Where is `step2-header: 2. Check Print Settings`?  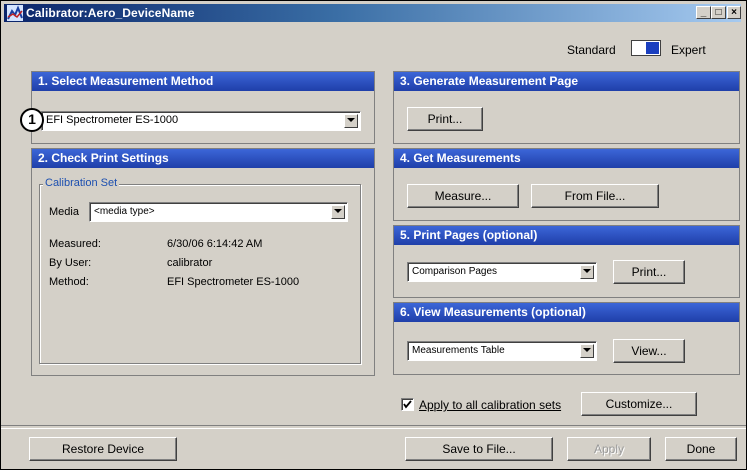
step2-header: 2. Check Print Settings is located at coordinates (203, 158).